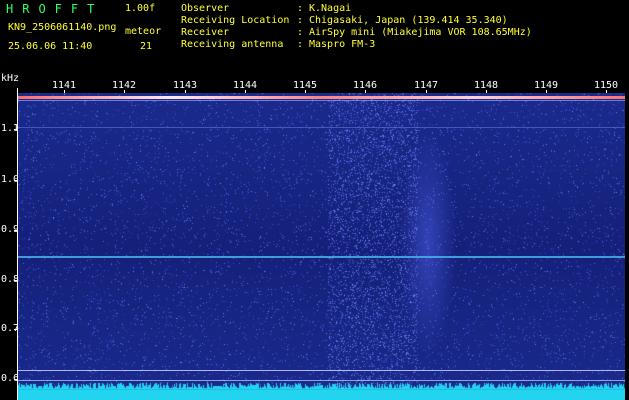  Describe the element at coordinates (330, 8) in the screenshot. I see `info-value: K.Nagai` at that location.